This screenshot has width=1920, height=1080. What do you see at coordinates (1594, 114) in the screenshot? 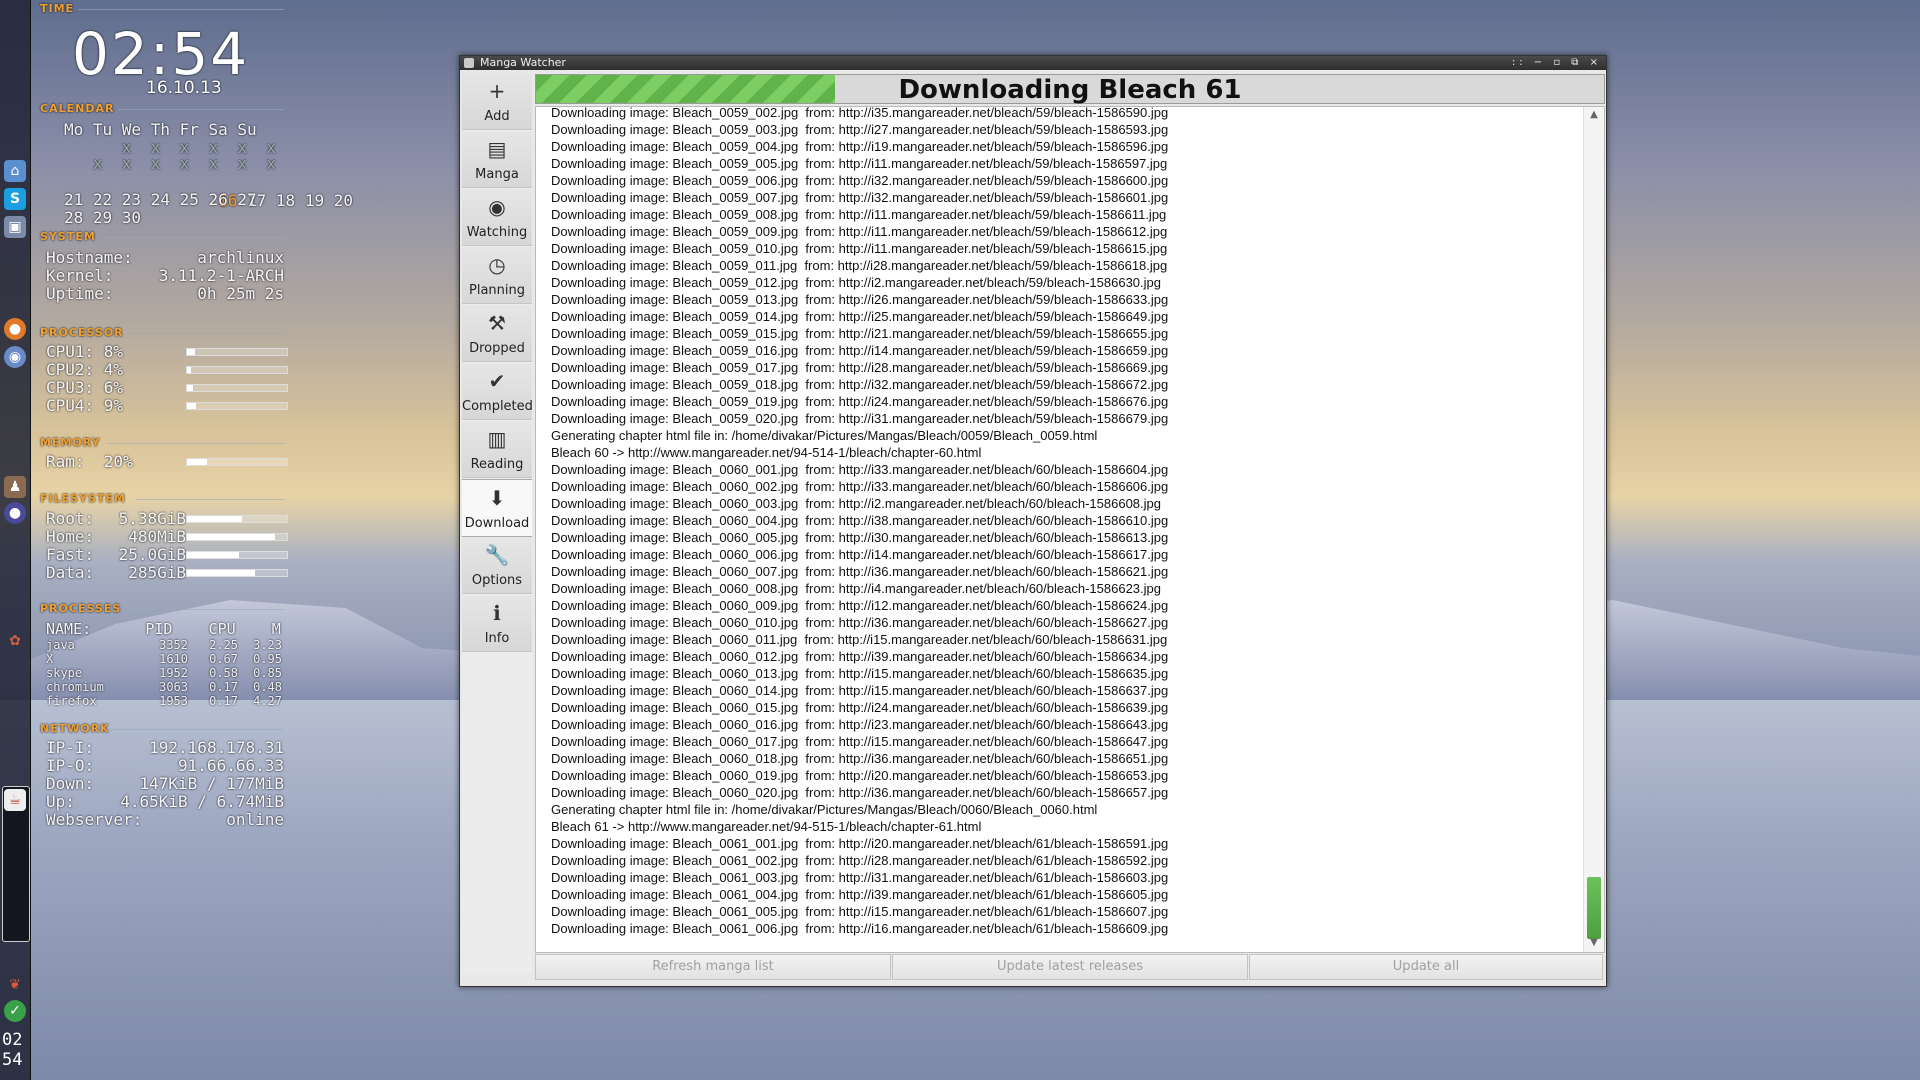
I see `scroll-up-arrow: ▲` at bounding box center [1594, 114].